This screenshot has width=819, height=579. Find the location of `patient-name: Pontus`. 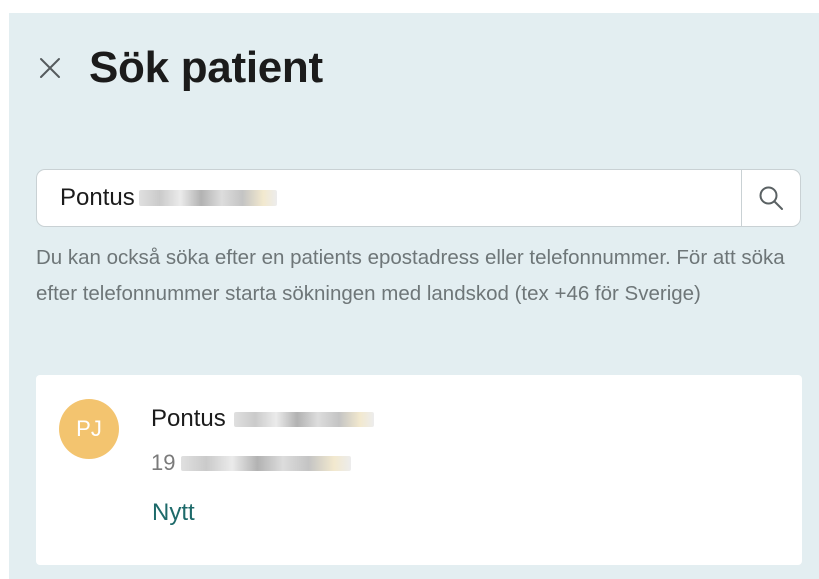

patient-name: Pontus is located at coordinates (262, 419).